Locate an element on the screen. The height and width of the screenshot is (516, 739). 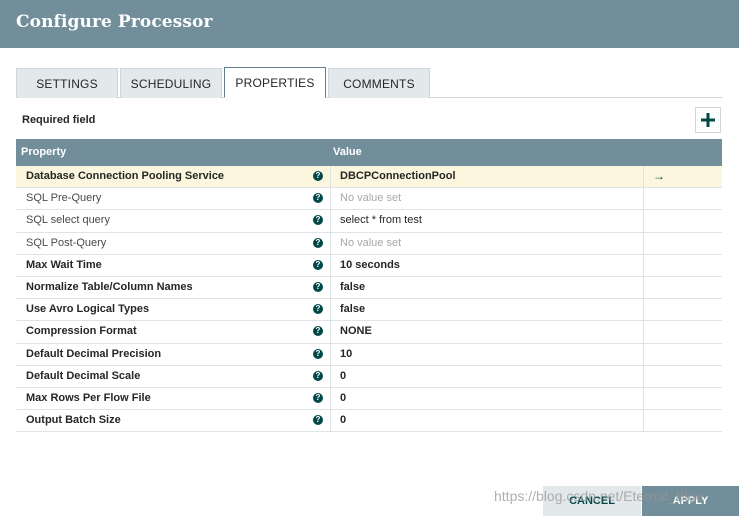
property-value: NONE is located at coordinates (356, 331).